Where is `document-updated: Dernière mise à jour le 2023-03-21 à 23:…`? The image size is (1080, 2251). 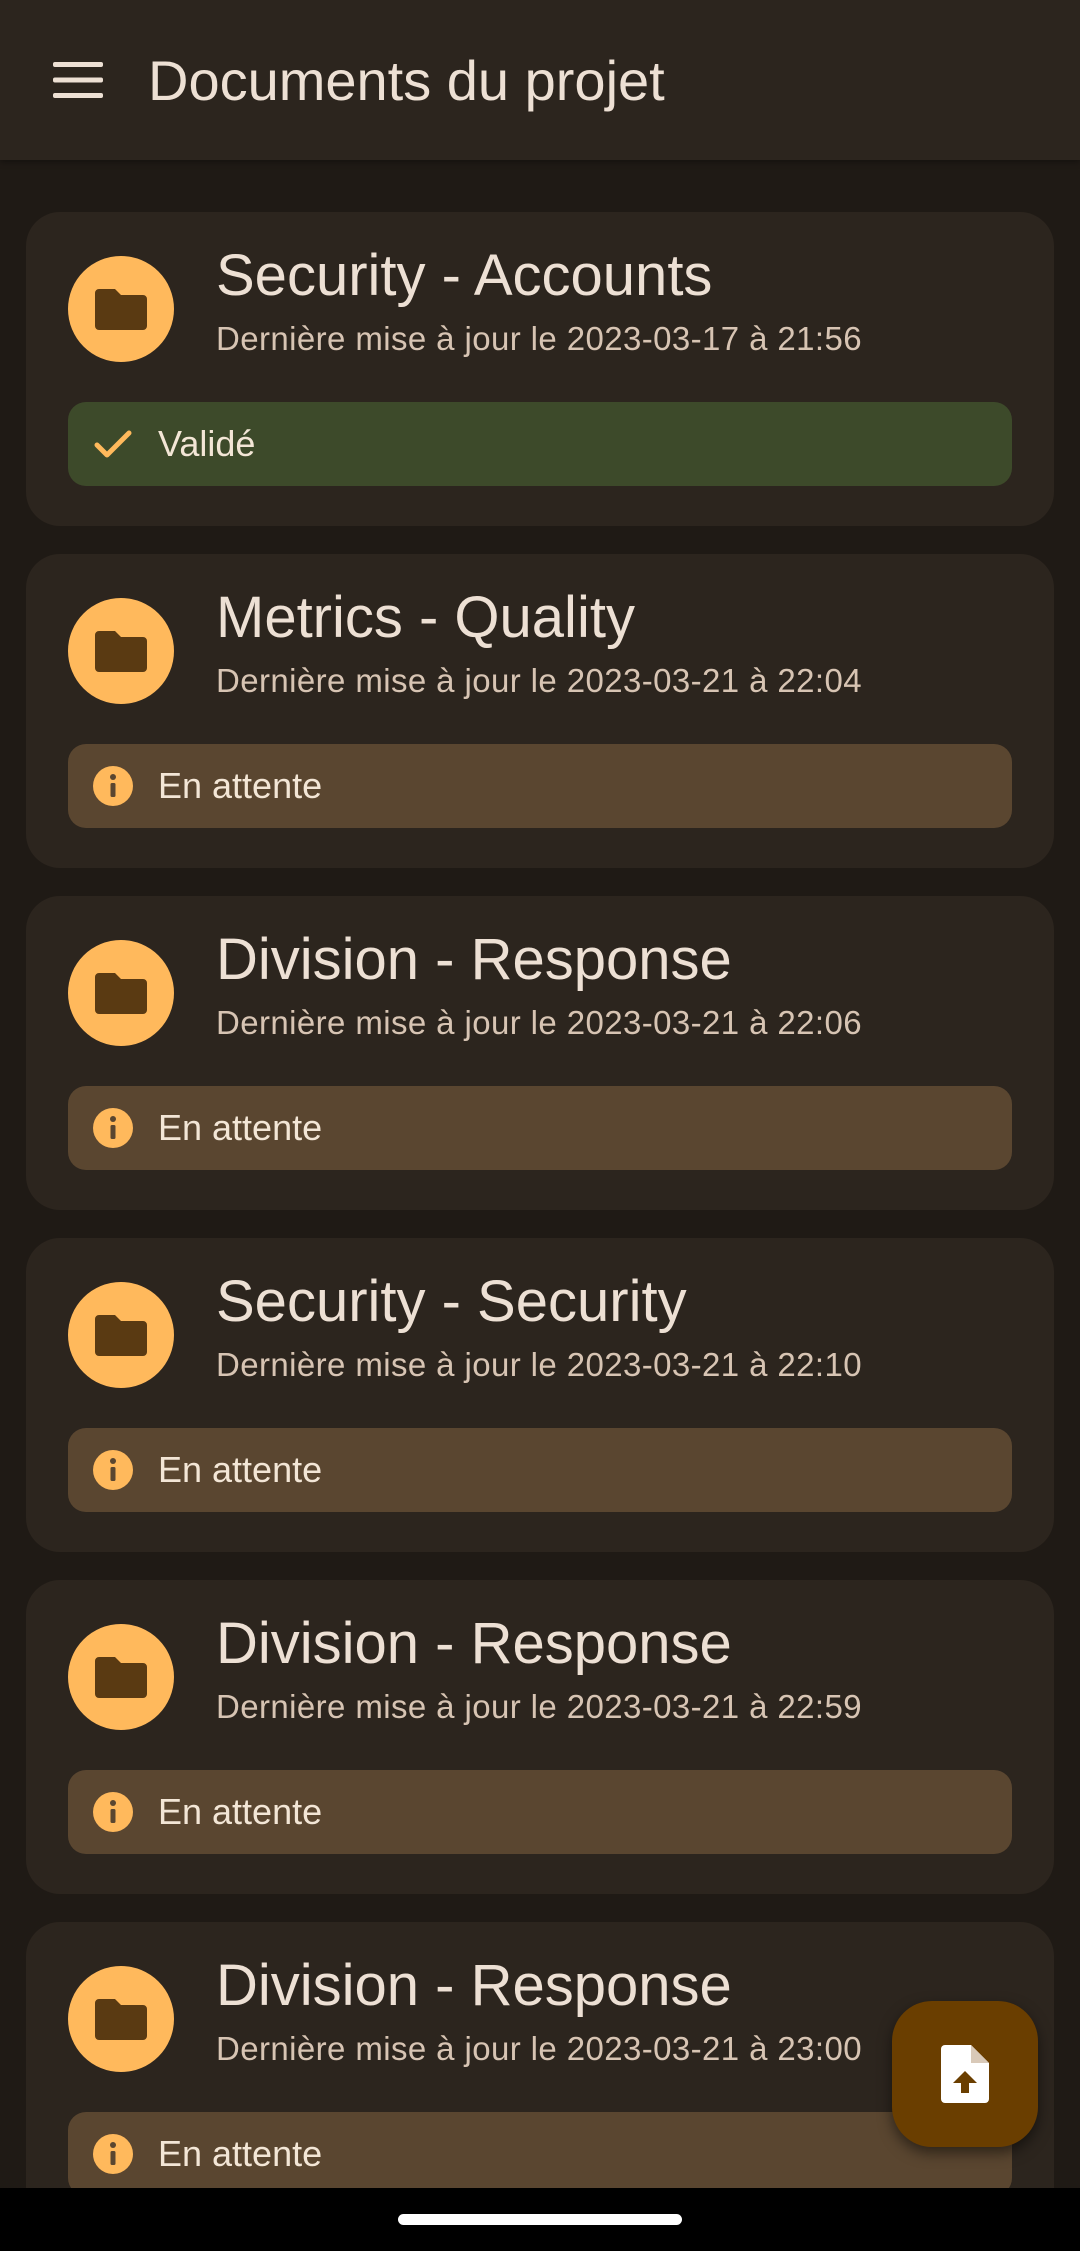
document-updated: Dernière mise à jour le 2023-03-21 à 23:… is located at coordinates (539, 2048).